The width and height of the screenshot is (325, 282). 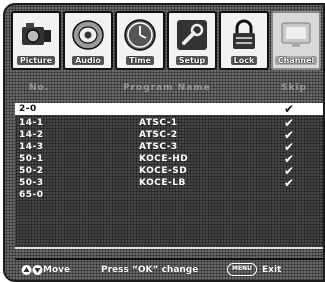 I want to click on tab-time: Time, so click(x=140, y=40).